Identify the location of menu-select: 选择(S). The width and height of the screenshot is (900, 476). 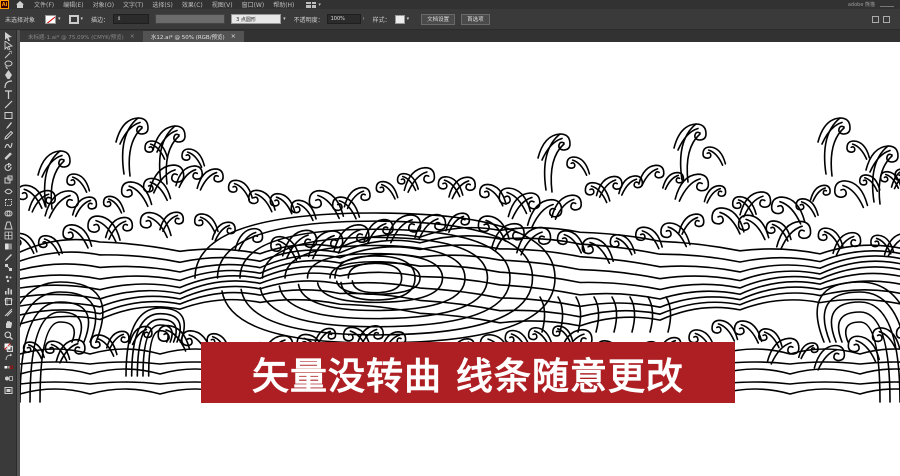
(162, 4).